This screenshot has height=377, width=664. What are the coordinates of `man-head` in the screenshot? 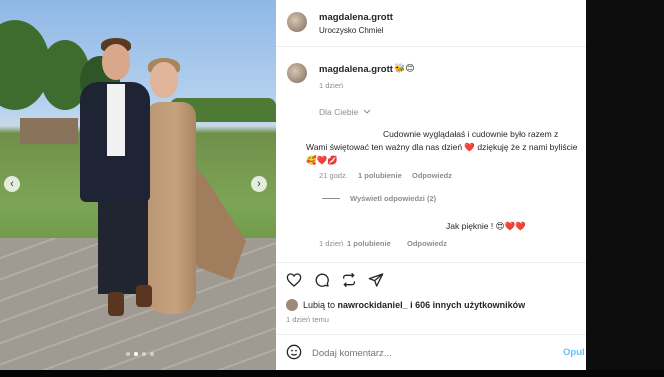 It's located at (116, 62).